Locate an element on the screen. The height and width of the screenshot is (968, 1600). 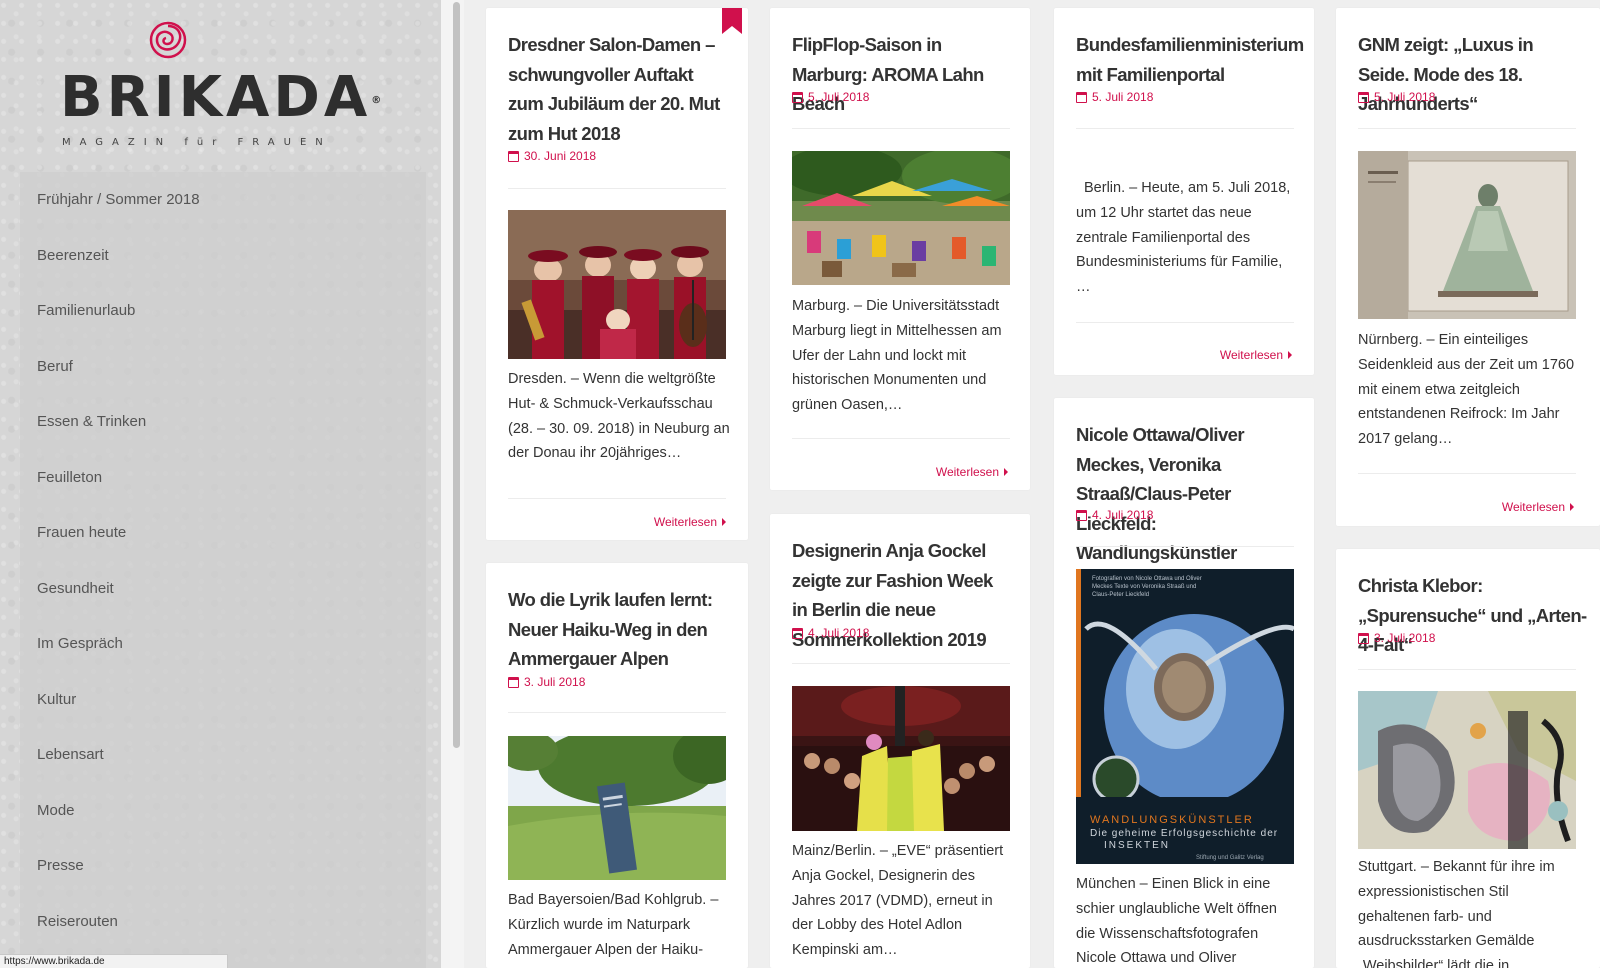
site-logo: BRIKADA® MAGAZIN für FRAUEN is located at coordinates (225, 83).